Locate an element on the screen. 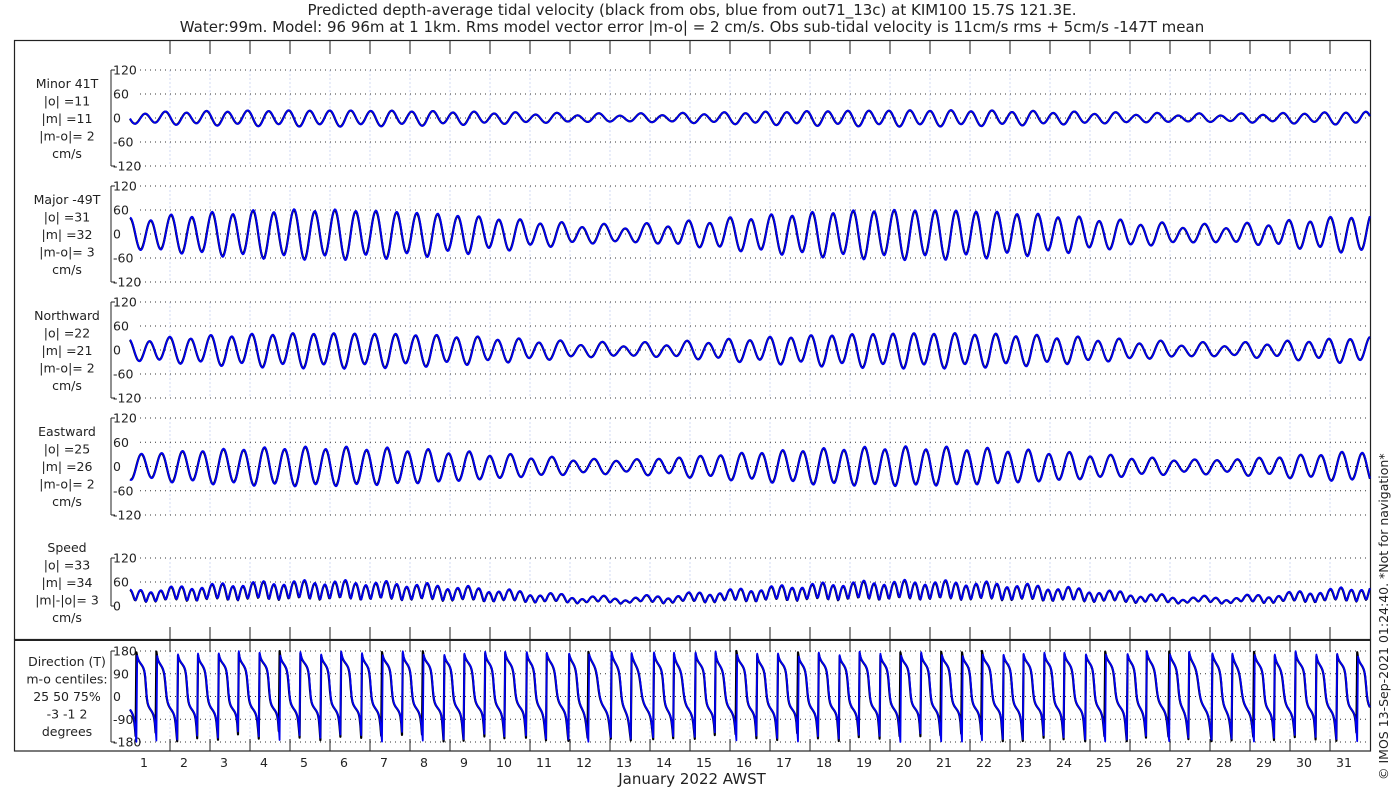 The width and height of the screenshot is (1400, 804). y-tick-label: -90 is located at coordinates (123, 719).